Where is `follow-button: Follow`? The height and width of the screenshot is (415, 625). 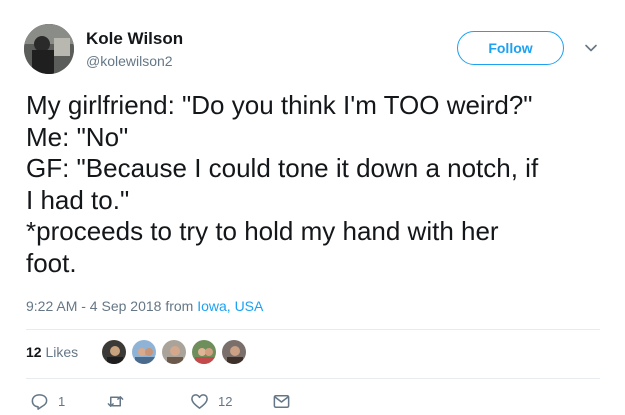 follow-button: Follow is located at coordinates (510, 48).